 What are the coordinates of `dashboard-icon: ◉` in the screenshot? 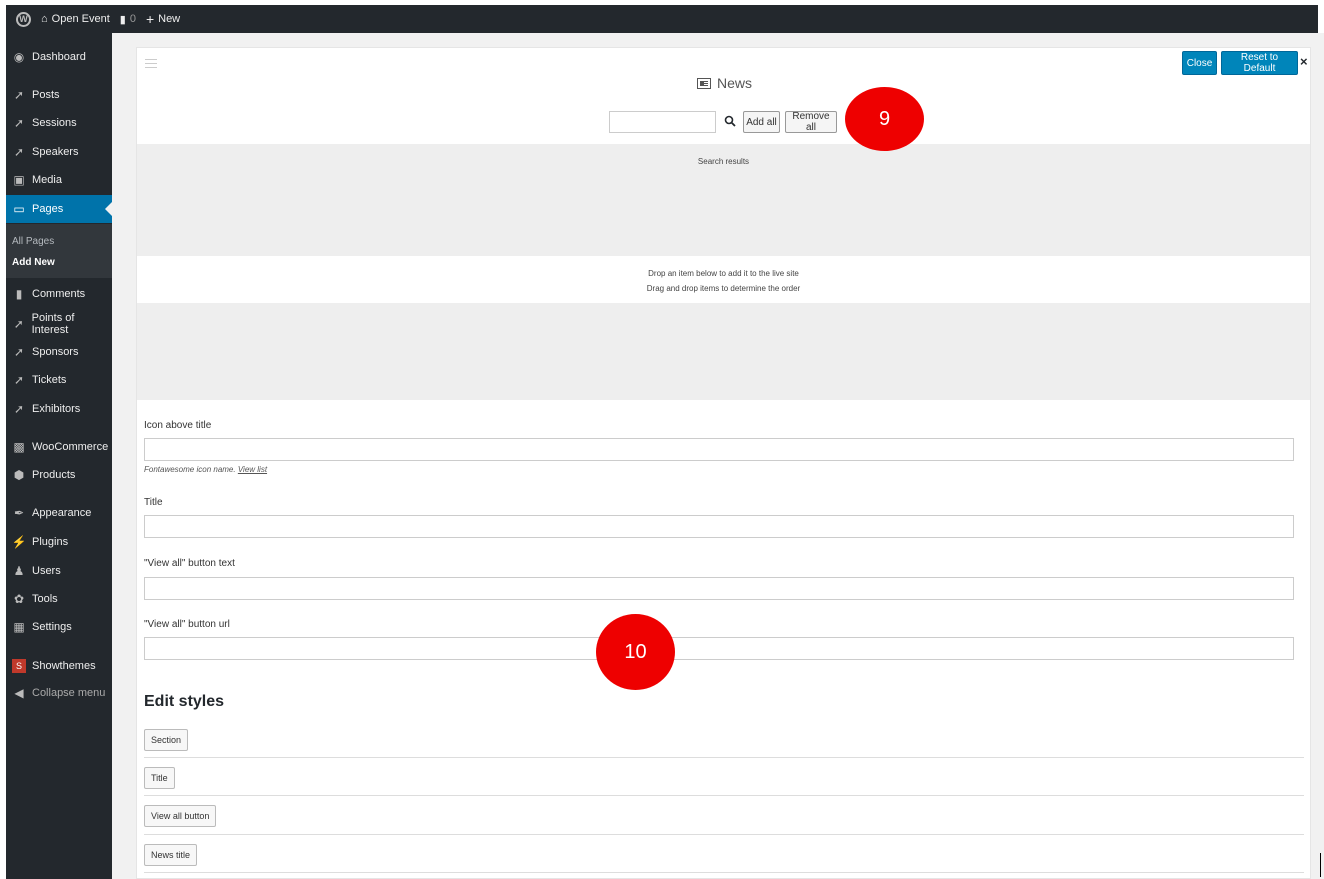 It's located at (19, 57).